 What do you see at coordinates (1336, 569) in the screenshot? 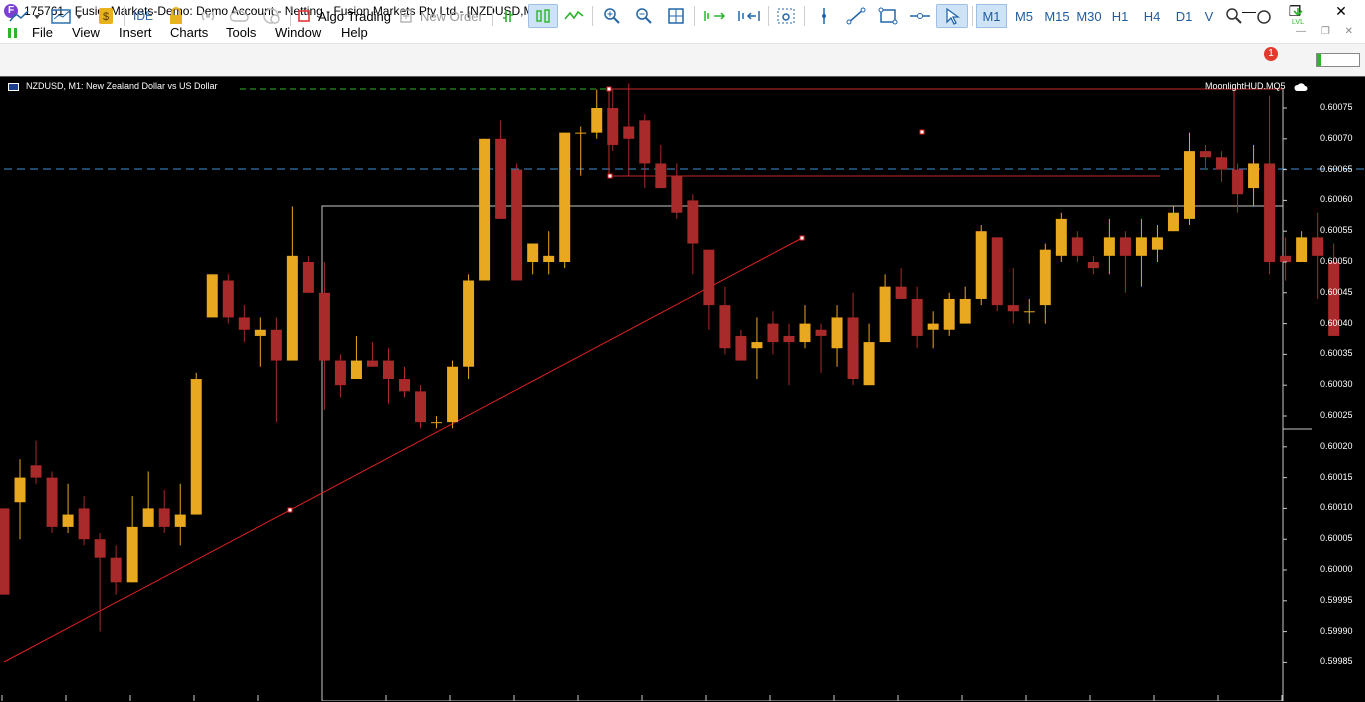
I see `price-label: 0.60000` at bounding box center [1336, 569].